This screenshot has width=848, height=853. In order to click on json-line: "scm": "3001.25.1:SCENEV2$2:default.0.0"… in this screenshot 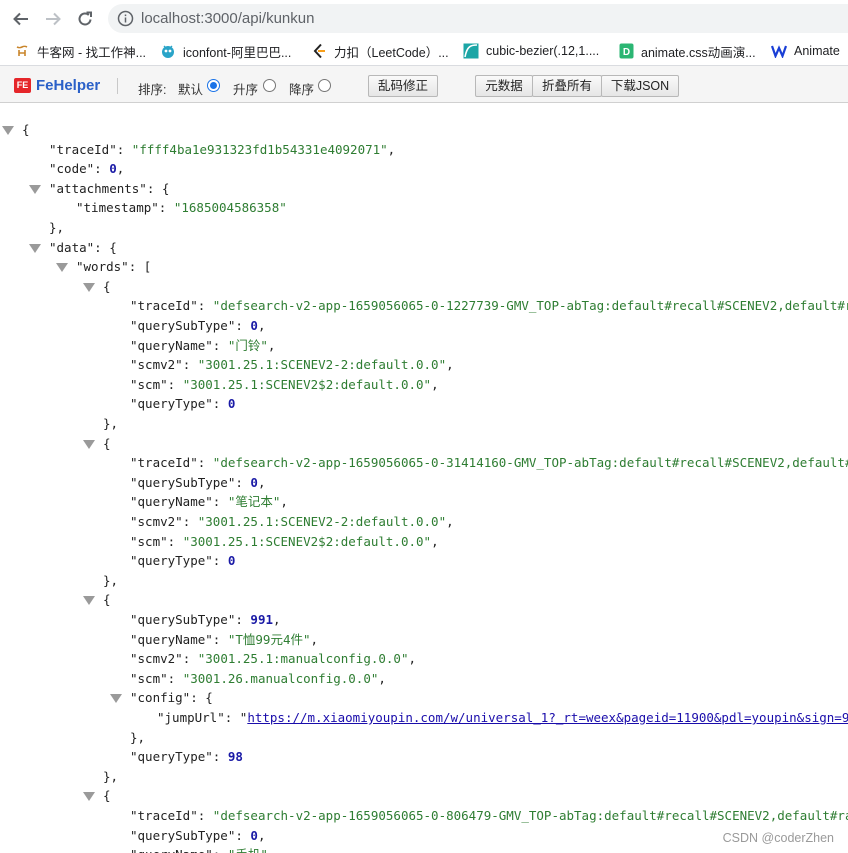, I will do `click(284, 385)`.